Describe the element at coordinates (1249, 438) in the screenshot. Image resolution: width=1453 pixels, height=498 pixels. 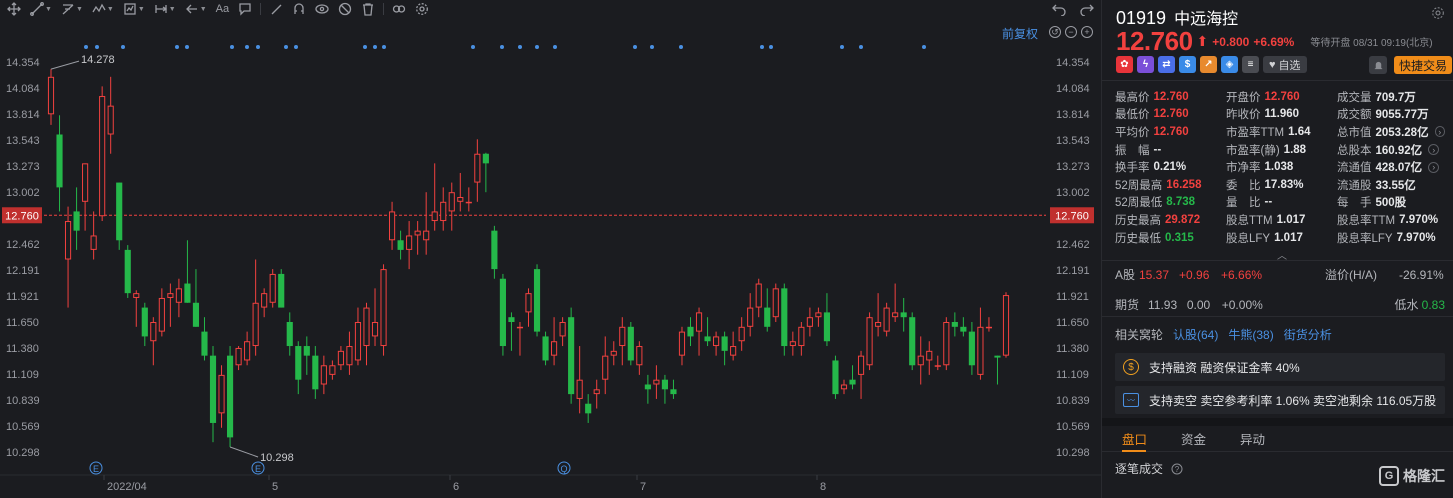
I see `tab-movement: 异动` at that location.